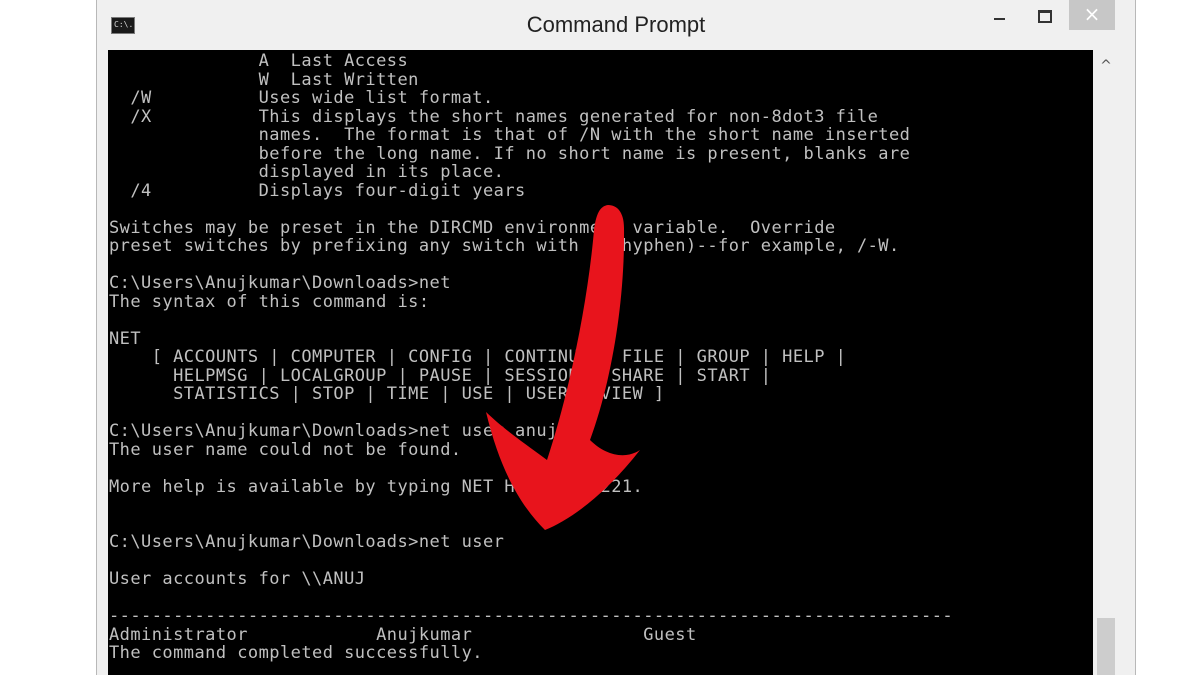 This screenshot has width=1200, height=675. What do you see at coordinates (280, 283) in the screenshot?
I see `console-line: C:\Users\Anujkumar\Downloads>net` at bounding box center [280, 283].